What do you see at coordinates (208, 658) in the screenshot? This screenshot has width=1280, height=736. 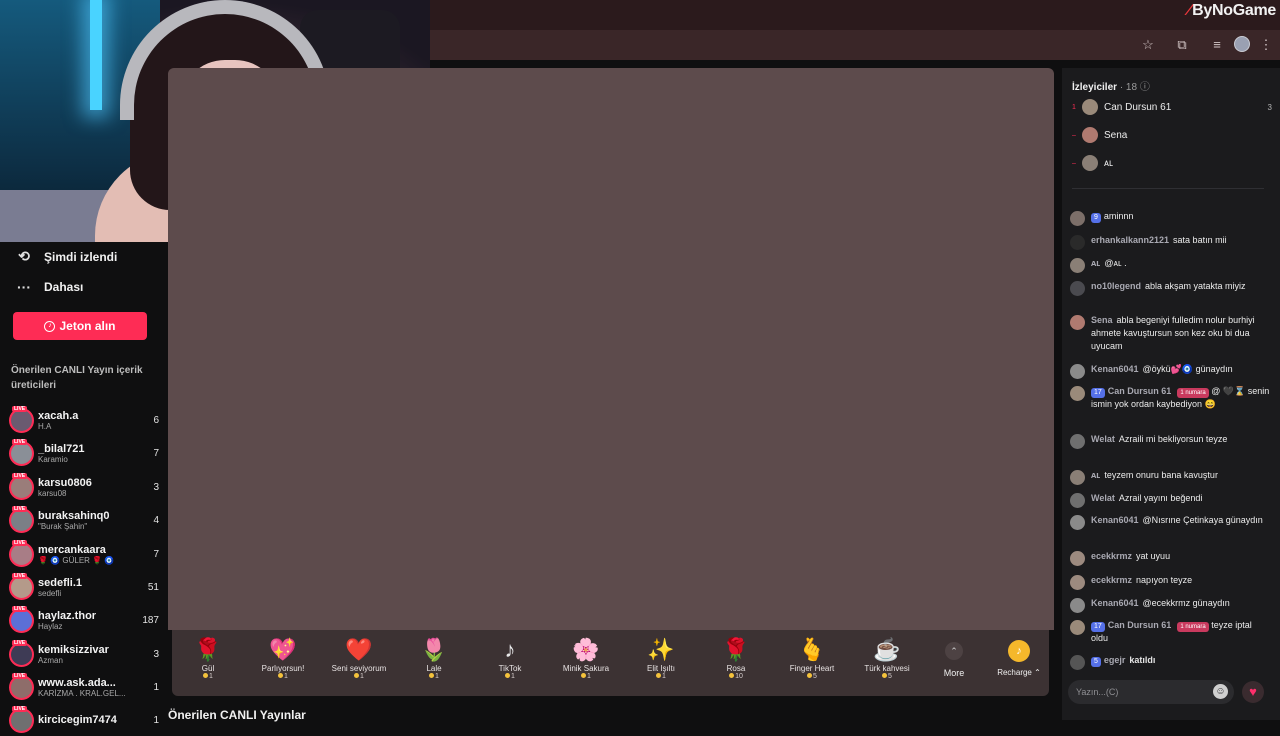 I see `gift-item: 🌹 Gül 1` at bounding box center [208, 658].